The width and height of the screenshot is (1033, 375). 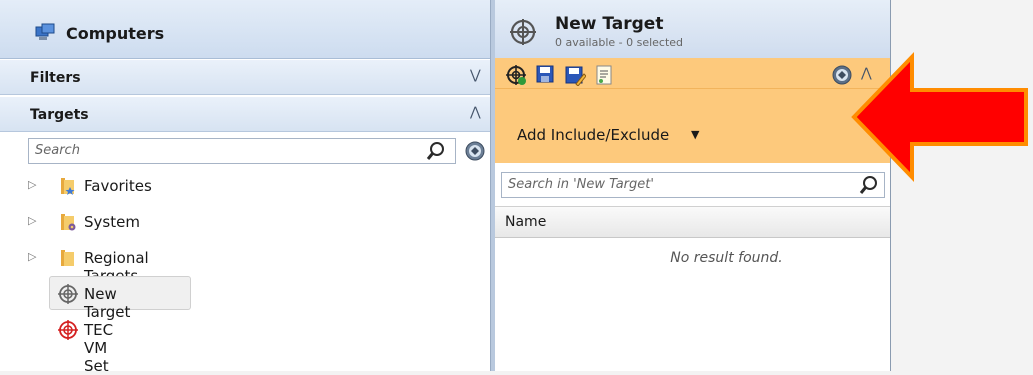 I want to click on targets-section-header: Targets ⋀, so click(x=245, y=114).